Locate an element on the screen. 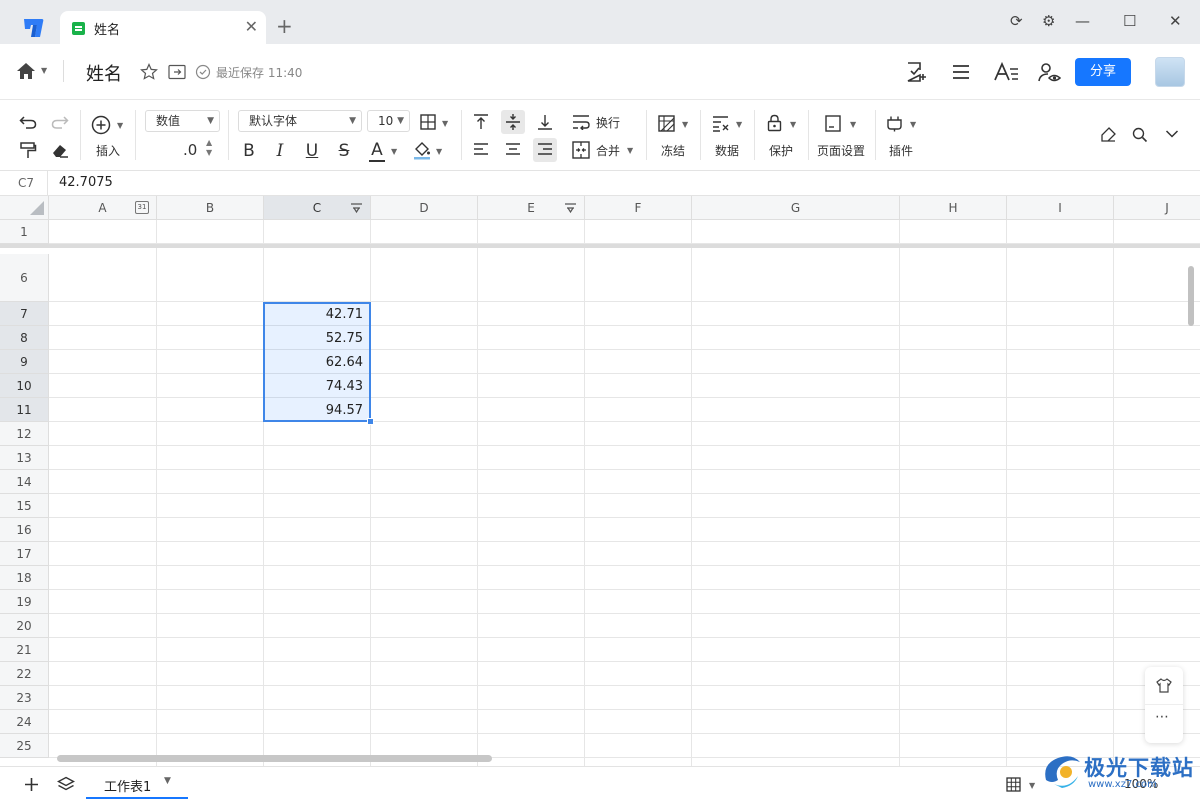 The width and height of the screenshot is (1200, 800). align-center-icon is located at coordinates (513, 149).